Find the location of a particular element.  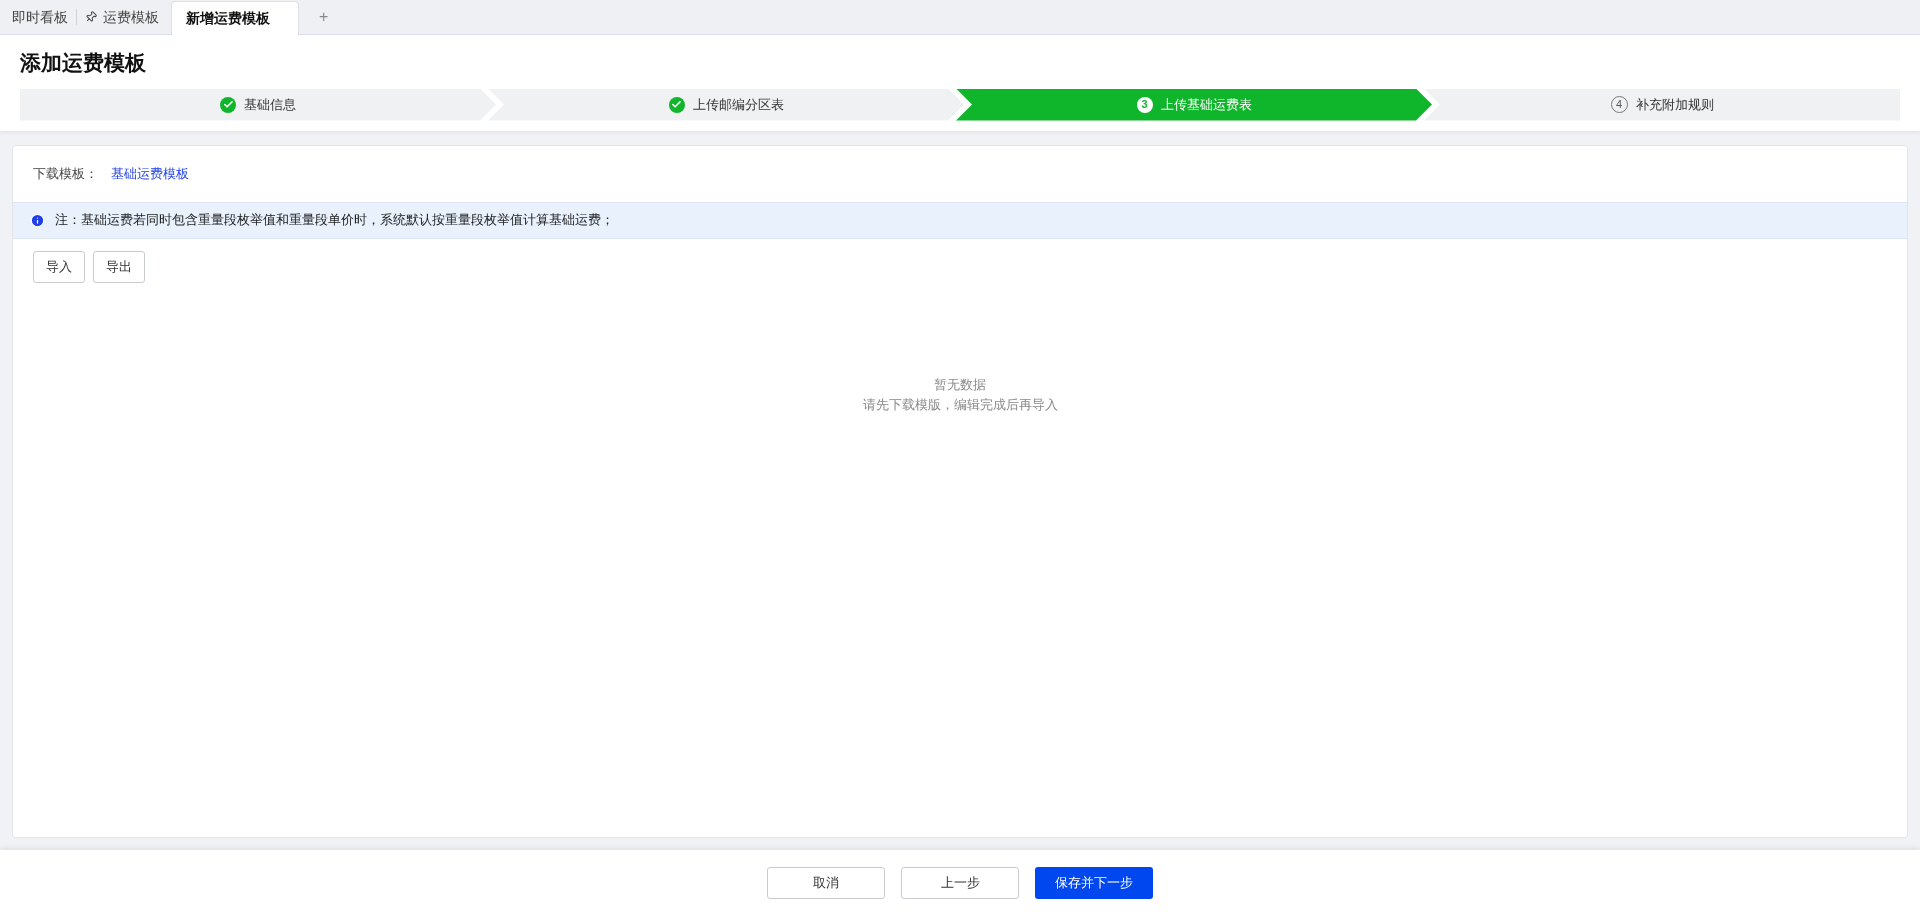

footer-button: 取消 is located at coordinates (826, 883).